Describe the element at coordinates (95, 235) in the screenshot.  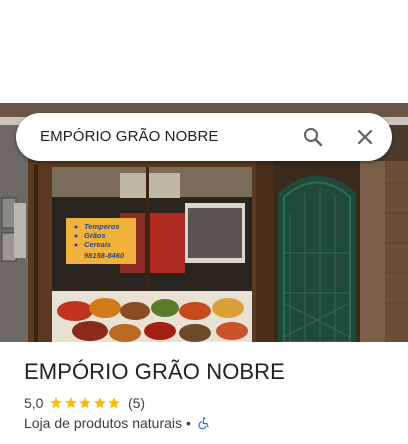
I see `sign-line-2: Grãos` at that location.